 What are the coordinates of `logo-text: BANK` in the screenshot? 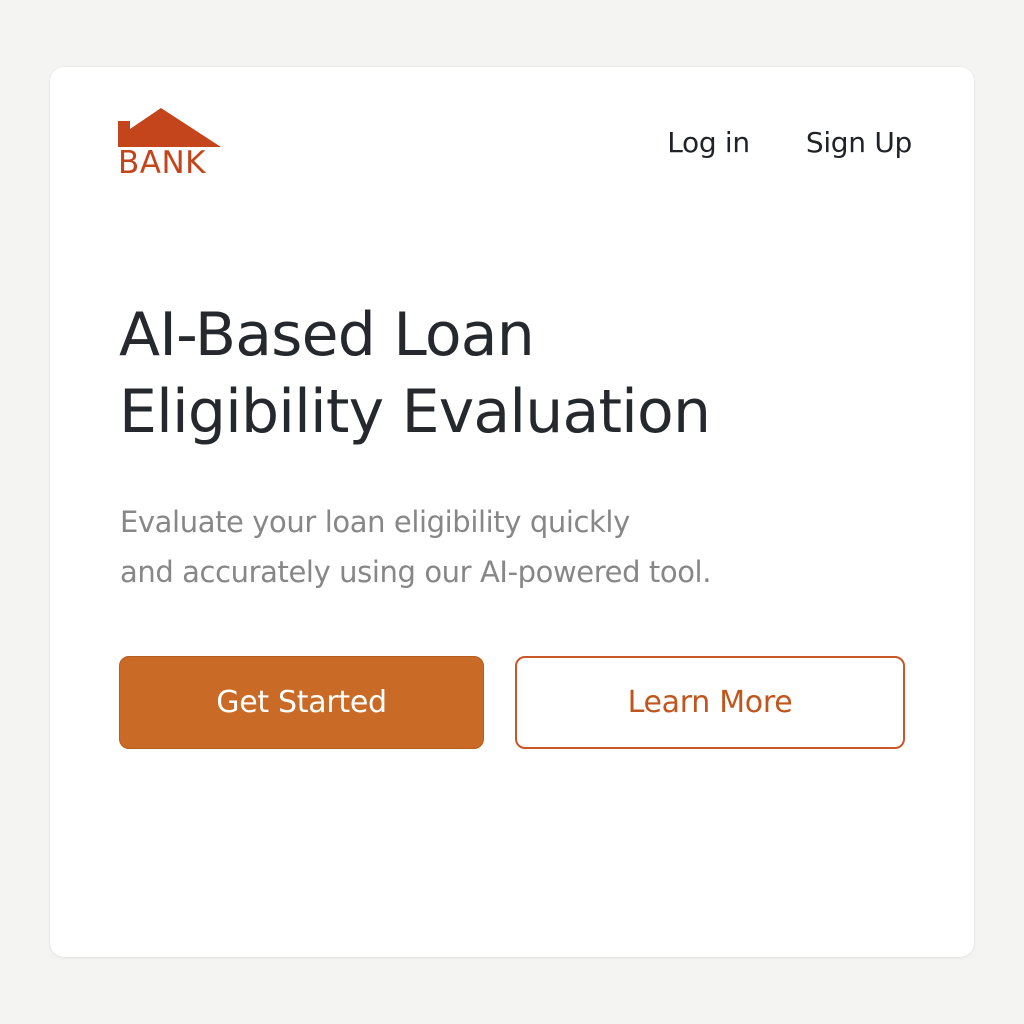 It's located at (162, 163).